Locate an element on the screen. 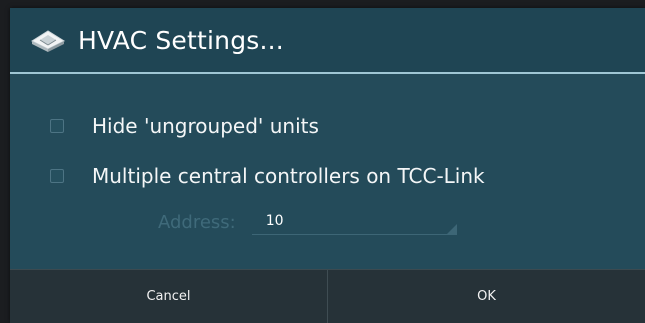 The height and width of the screenshot is (323, 645). spinner-underline is located at coordinates (354, 234).